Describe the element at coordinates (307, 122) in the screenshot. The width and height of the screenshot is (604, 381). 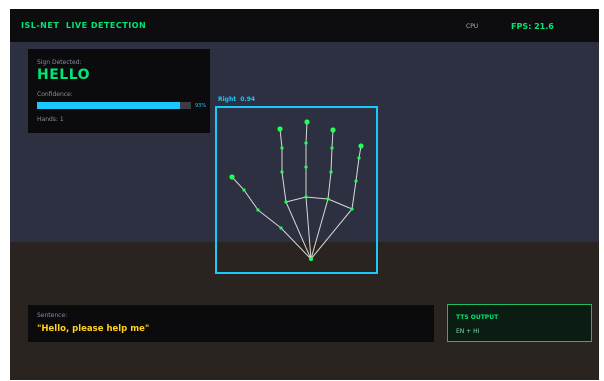
I see `middle-tip-joint-dot` at that location.